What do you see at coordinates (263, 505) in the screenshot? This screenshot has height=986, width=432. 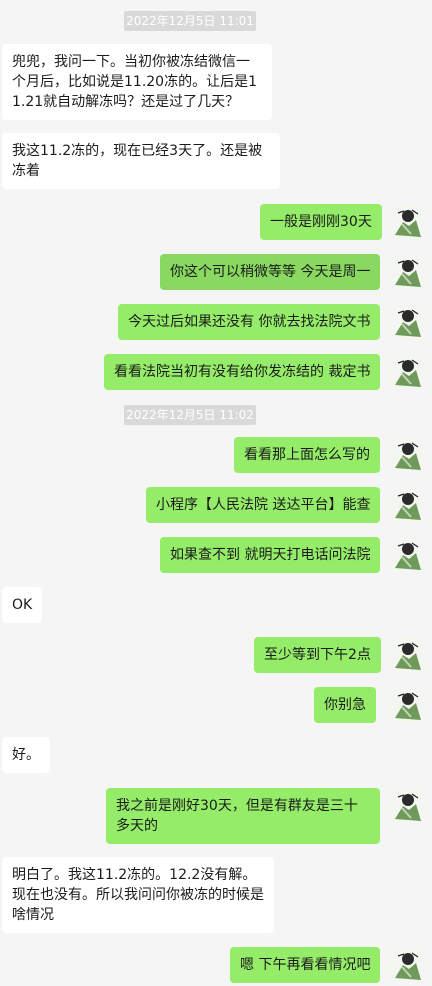 I see `message-bubble-sent: 小程序【人民法院 送达平台】能查` at bounding box center [263, 505].